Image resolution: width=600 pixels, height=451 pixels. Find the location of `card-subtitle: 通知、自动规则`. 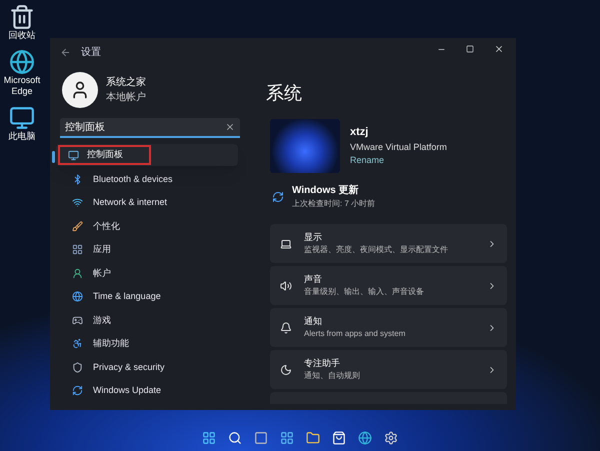

card-subtitle: 通知、自动规则 is located at coordinates (332, 376).